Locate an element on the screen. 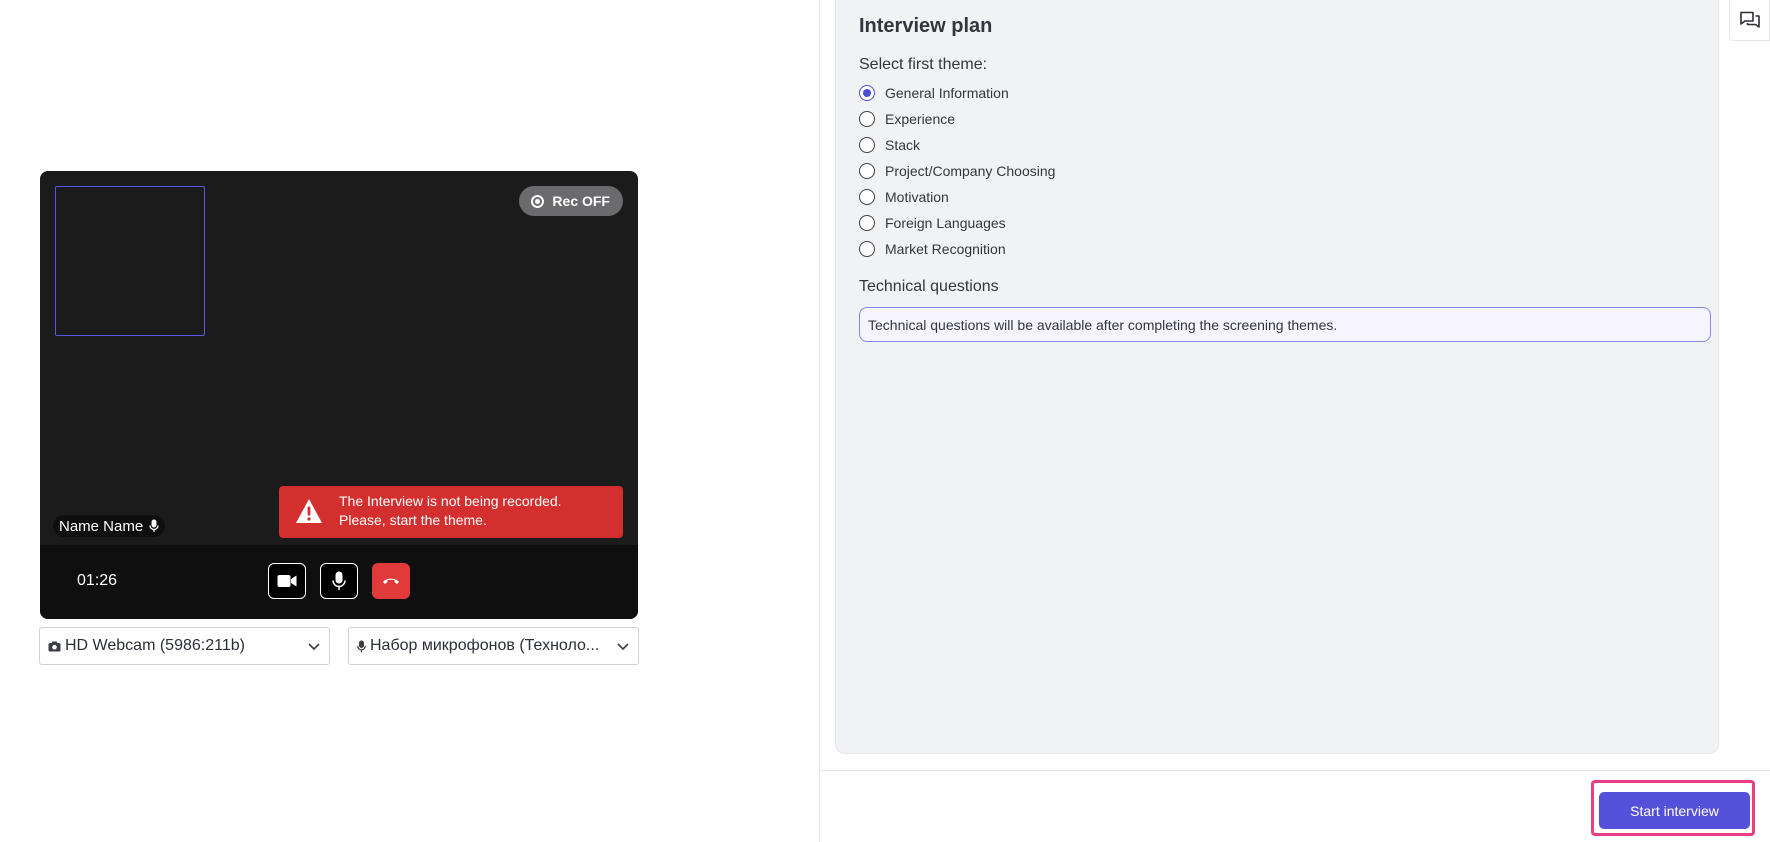  microphone-toggle-button is located at coordinates (339, 581).